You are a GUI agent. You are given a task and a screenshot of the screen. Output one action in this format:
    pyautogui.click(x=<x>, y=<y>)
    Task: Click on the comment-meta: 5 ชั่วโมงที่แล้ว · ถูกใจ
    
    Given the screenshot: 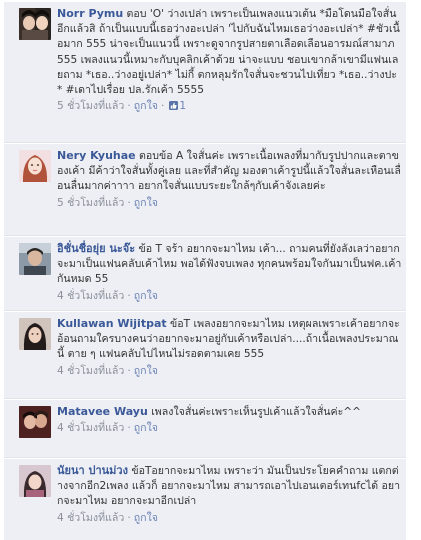 What is the action you would take?
    pyautogui.click(x=229, y=203)
    